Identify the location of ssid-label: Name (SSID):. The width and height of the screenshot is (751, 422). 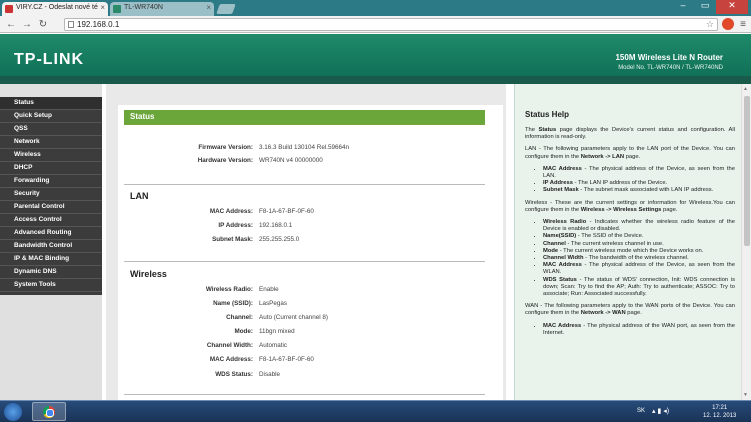
(233, 303).